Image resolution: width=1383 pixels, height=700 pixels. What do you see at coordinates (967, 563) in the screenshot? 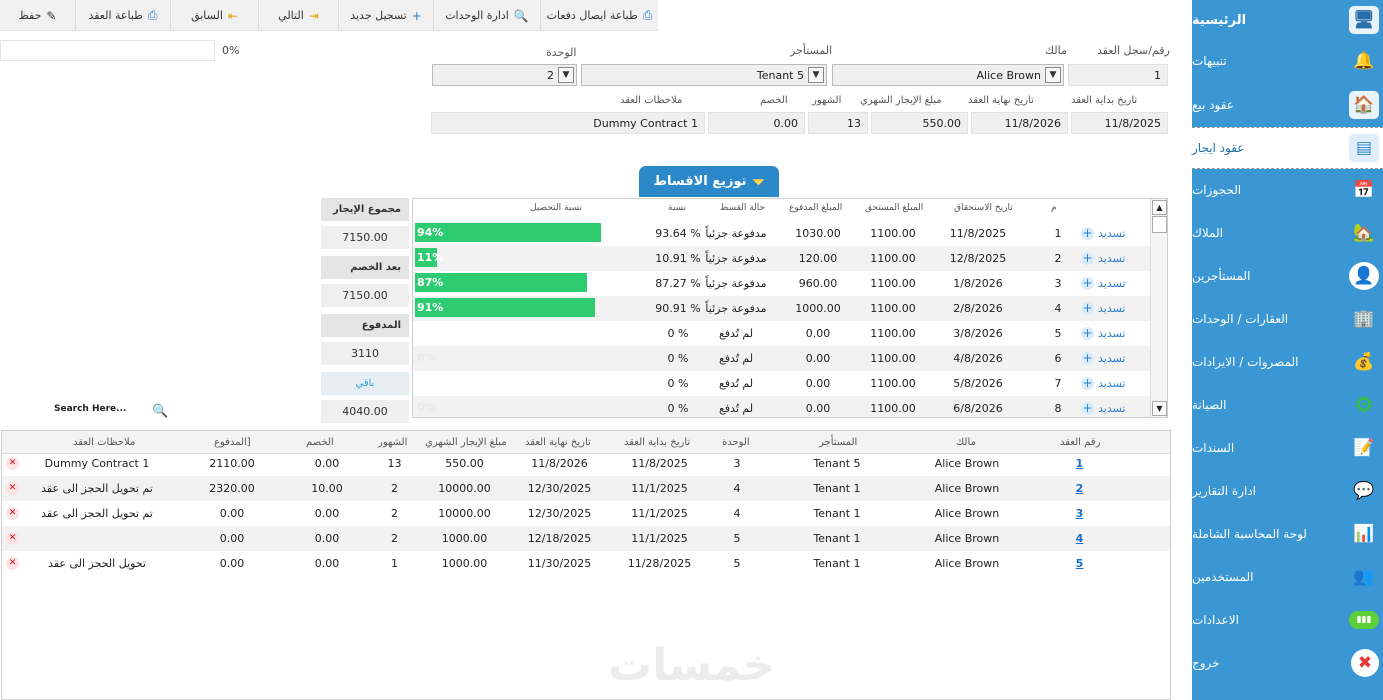
I see `contract-owner: Alice Brown` at bounding box center [967, 563].